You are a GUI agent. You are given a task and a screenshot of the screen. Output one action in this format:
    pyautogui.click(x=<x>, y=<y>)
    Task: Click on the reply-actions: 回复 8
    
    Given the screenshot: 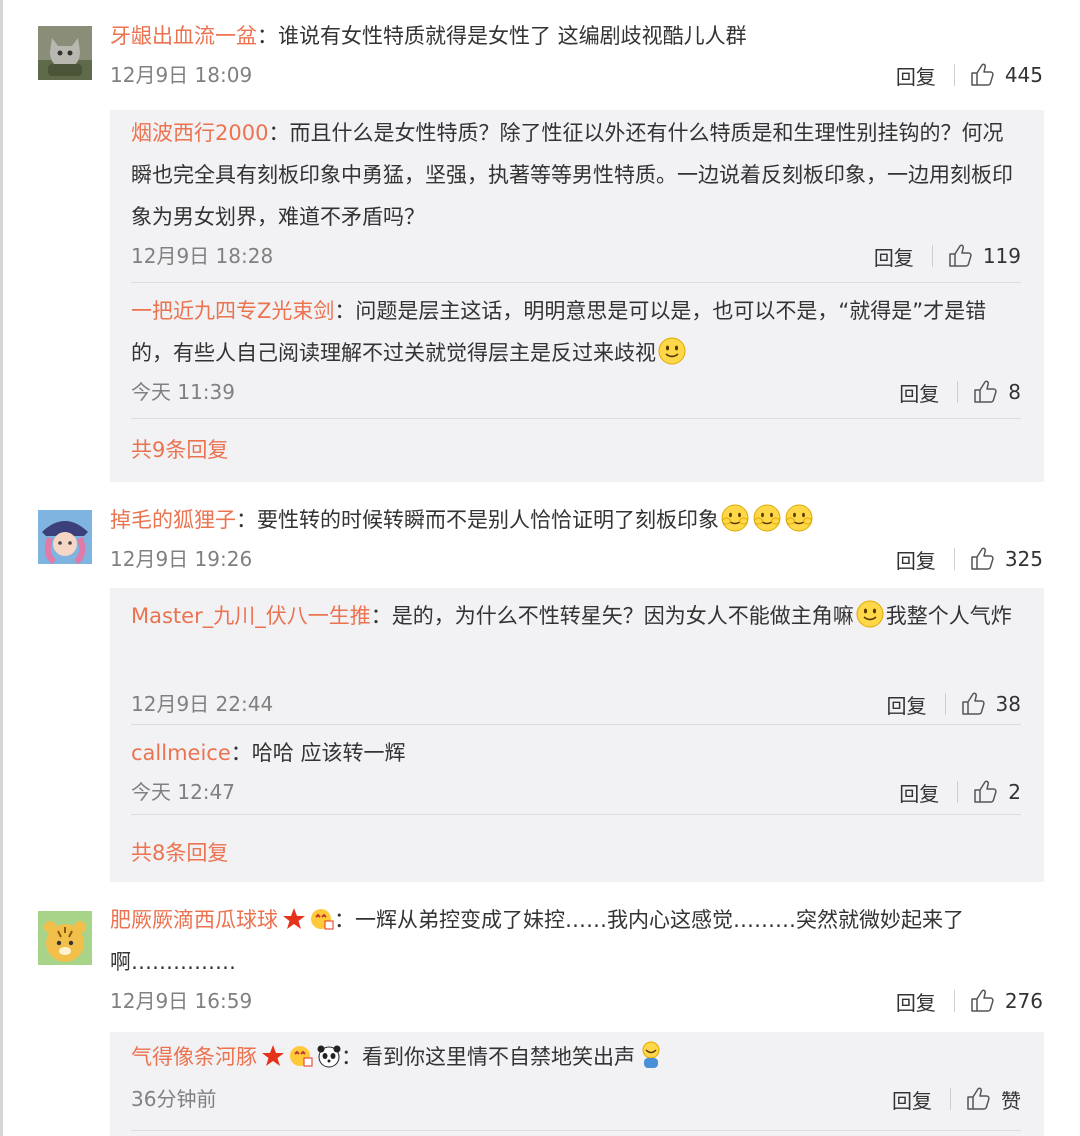 What is the action you would take?
    pyautogui.click(x=960, y=392)
    